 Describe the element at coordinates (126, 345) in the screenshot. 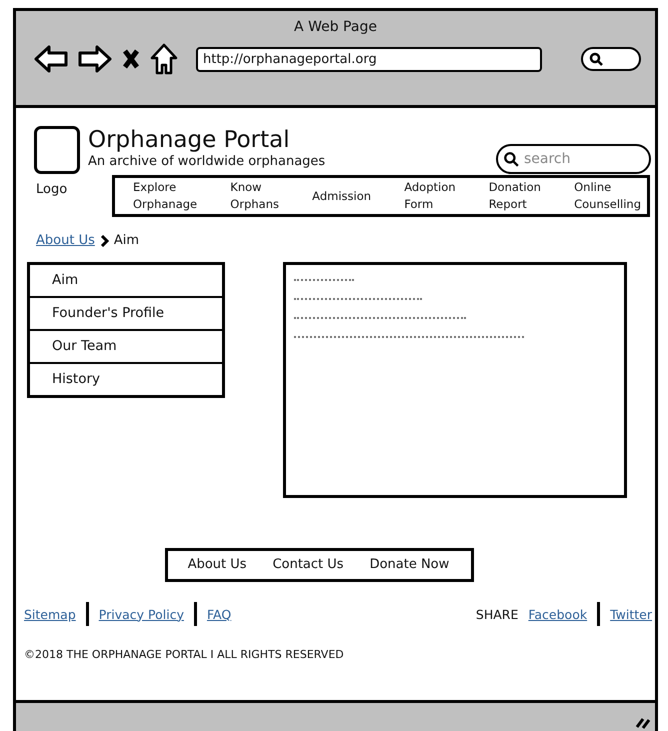

I see `side-menu-item: Our Team` at that location.